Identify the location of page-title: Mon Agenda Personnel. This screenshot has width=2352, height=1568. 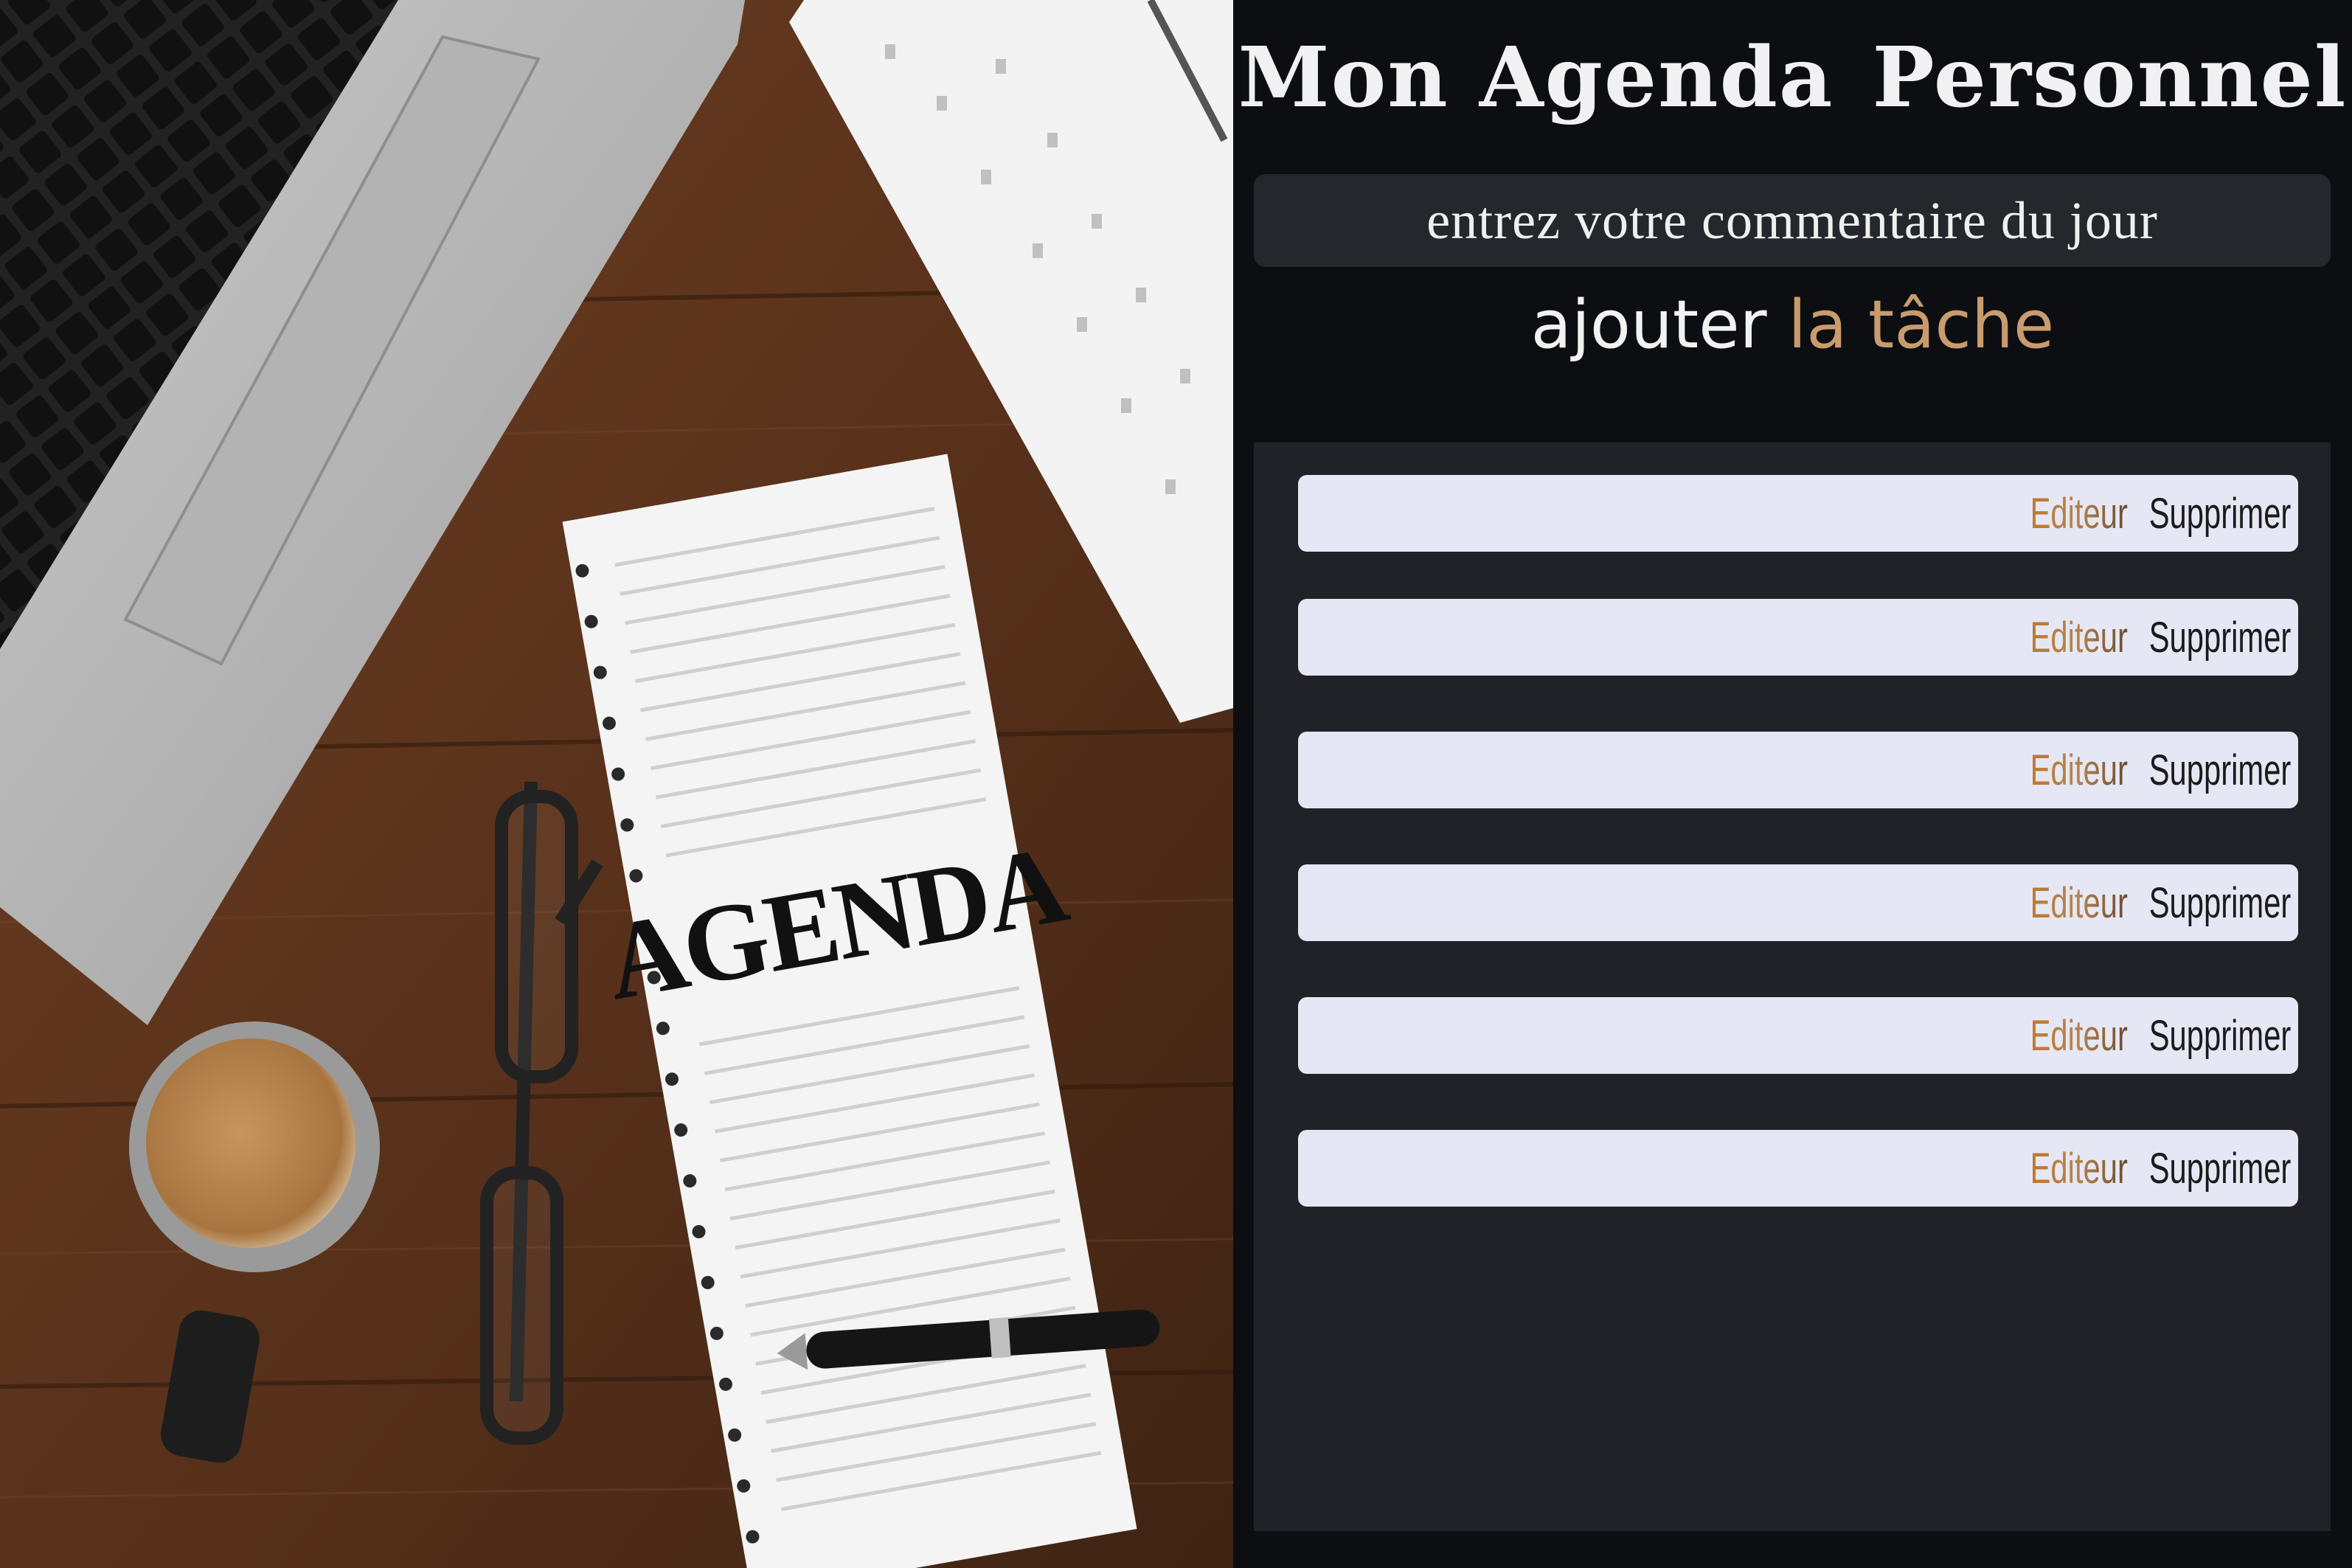
(1792, 78).